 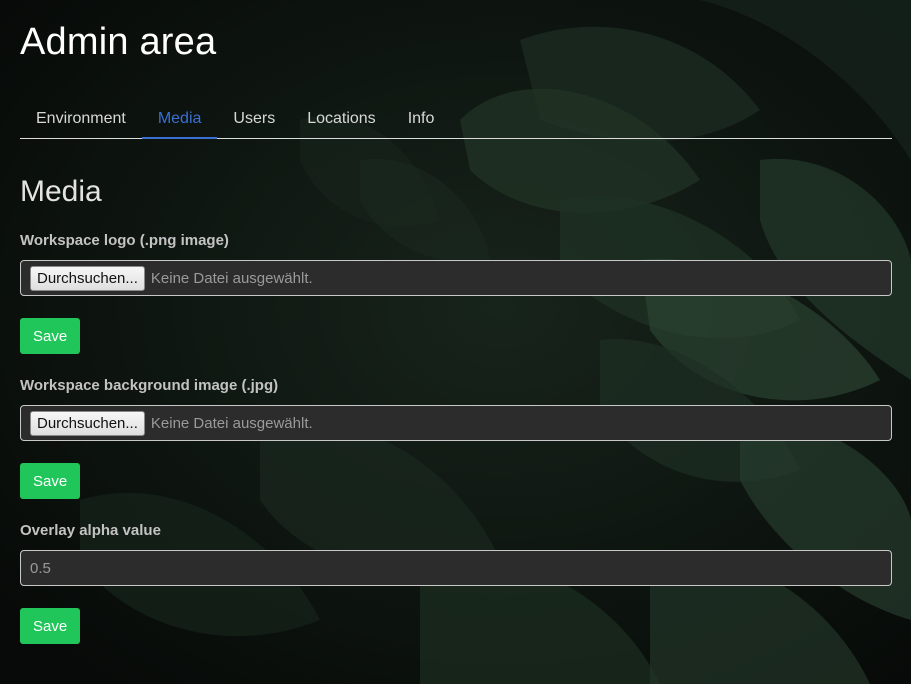 I want to click on background-file-input: Durchsuchen... Keine Datei ausgewählt., so click(x=456, y=423).